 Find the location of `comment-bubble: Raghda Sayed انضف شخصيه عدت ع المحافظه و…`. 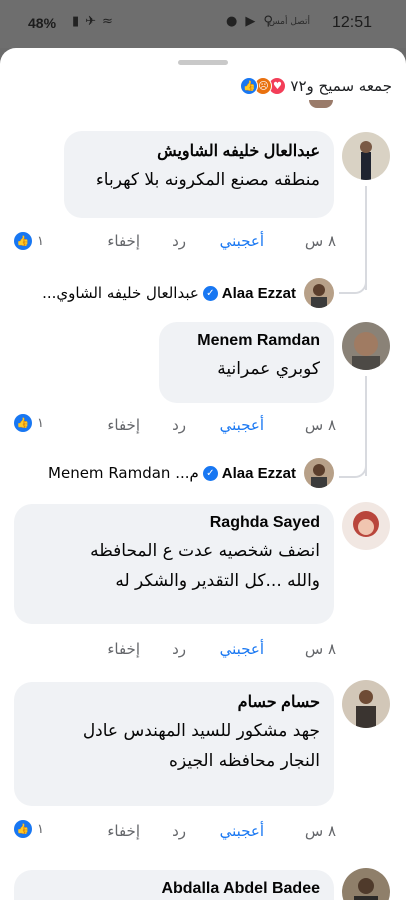

comment-bubble: Raghda Sayed انضف شخصيه عدت ع المحافظه و… is located at coordinates (174, 564).